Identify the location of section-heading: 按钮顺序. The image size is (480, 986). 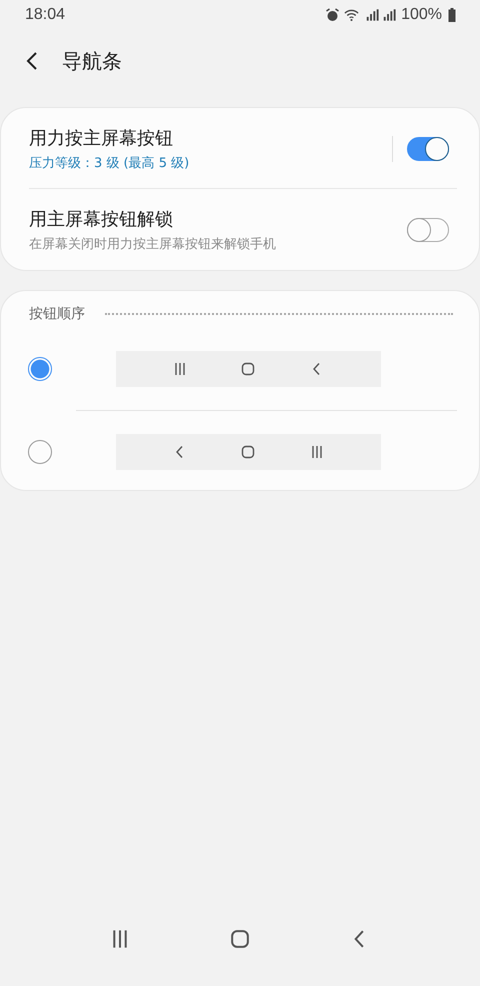
(57, 314).